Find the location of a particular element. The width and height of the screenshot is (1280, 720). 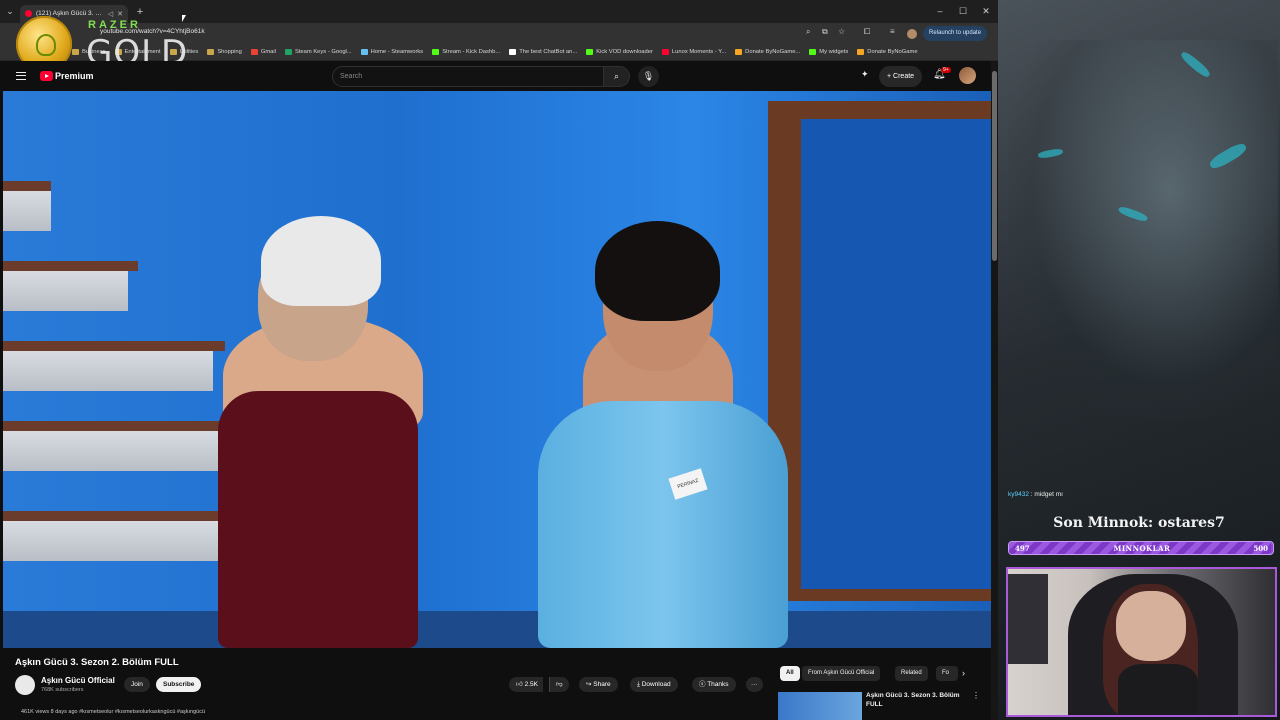

bookmark-item: Shopping is located at coordinates (224, 52).